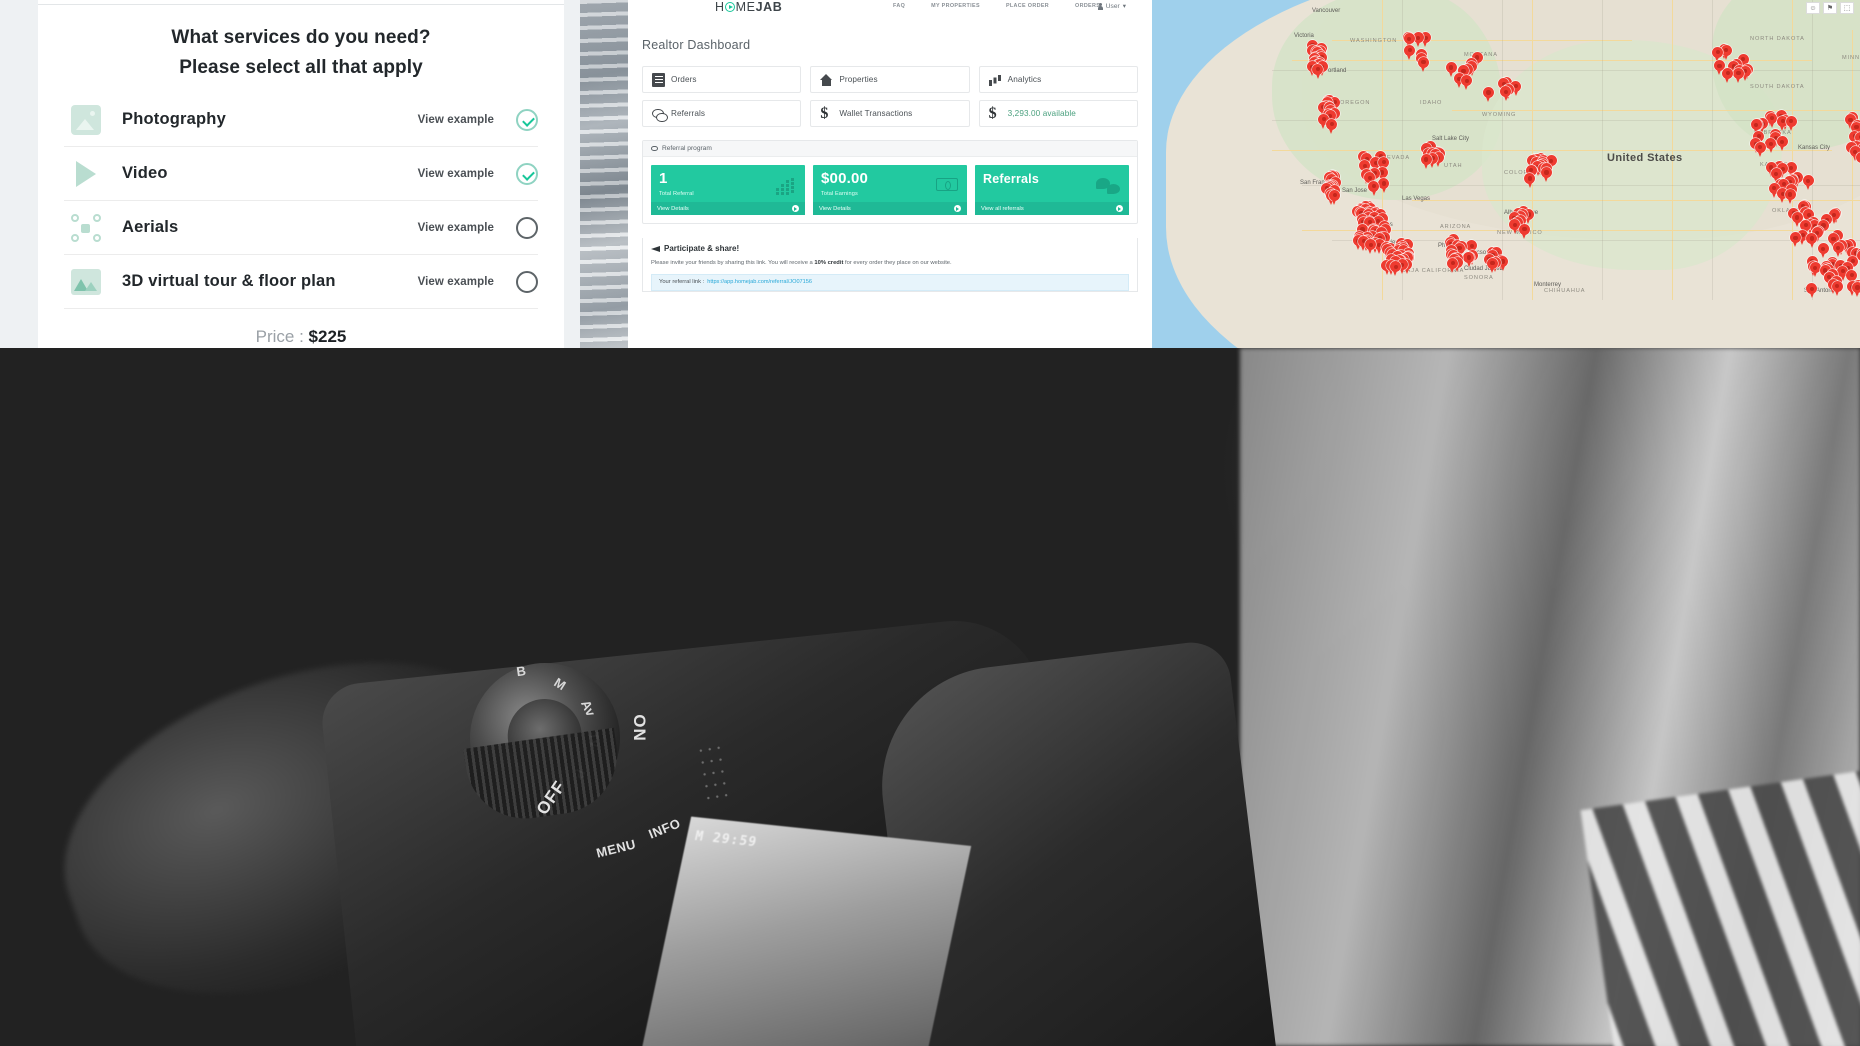 This screenshot has height=1046, width=1860. What do you see at coordinates (1111, 6) in the screenshot?
I see `user-menu: User ▾` at bounding box center [1111, 6].